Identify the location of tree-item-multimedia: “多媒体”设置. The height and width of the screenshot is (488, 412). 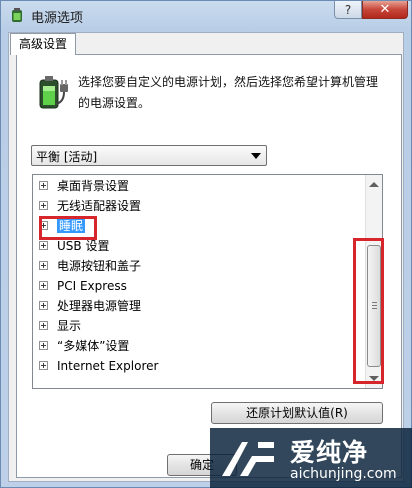
(84, 346).